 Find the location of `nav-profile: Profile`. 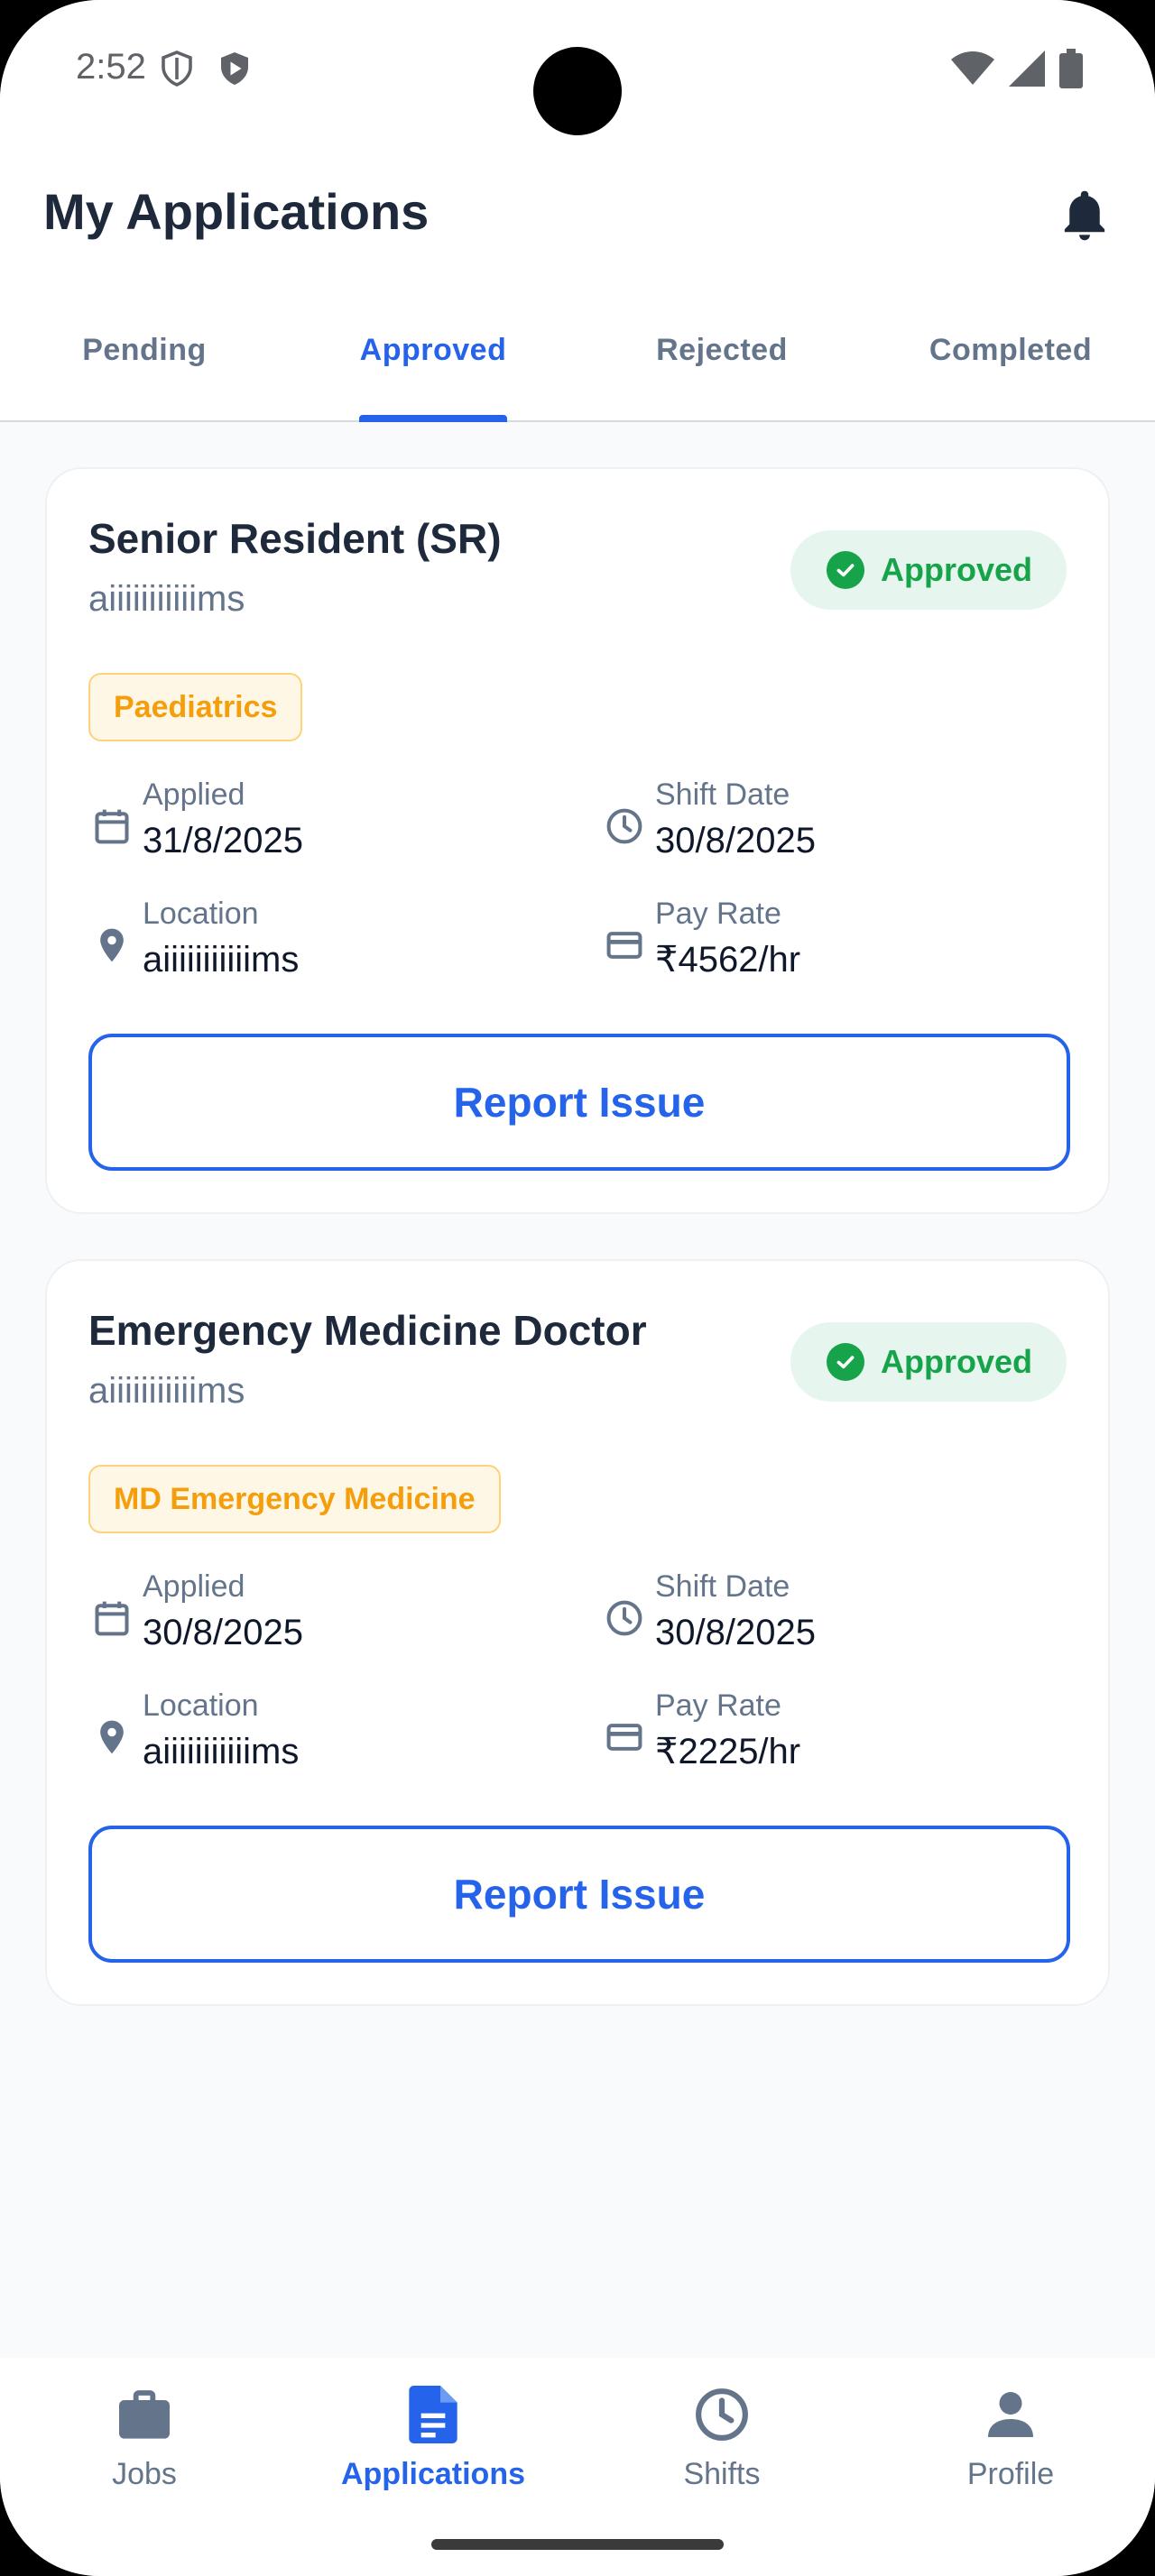

nav-profile: Profile is located at coordinates (1011, 2467).